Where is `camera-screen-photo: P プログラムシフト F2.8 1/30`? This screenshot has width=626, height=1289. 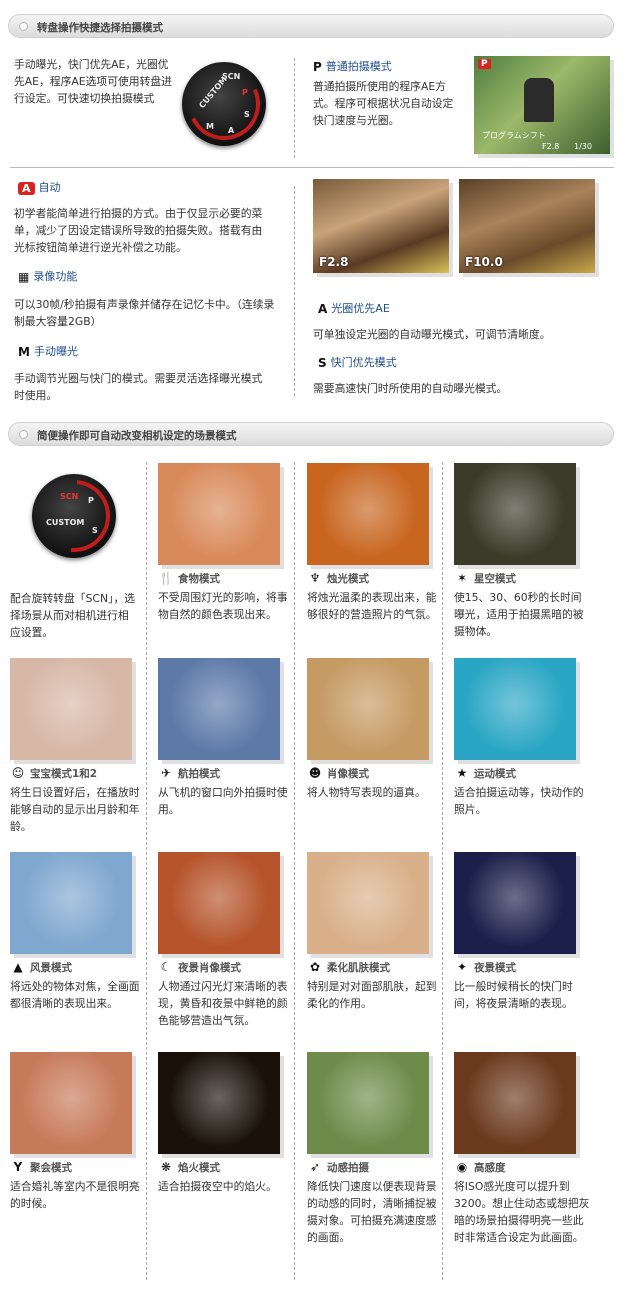
camera-screen-photo: P プログラムシフト F2.8 1/30 is located at coordinates (542, 105).